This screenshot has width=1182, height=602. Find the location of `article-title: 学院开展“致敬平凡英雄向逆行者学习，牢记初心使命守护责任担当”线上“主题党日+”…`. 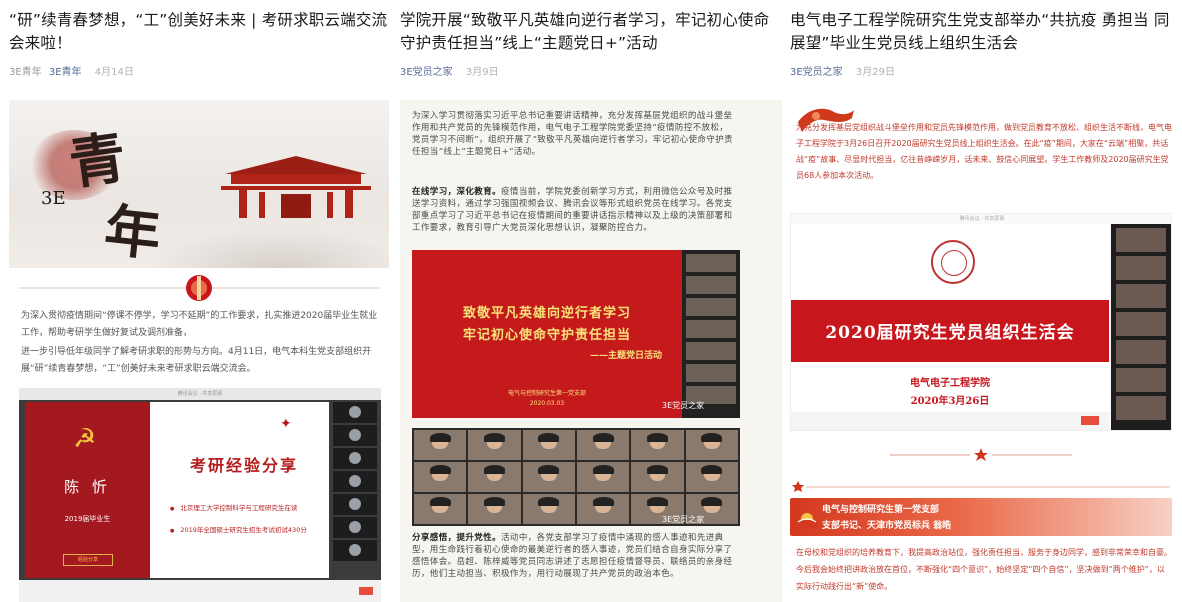

article-title: 学院开展“致敬平凡英雄向逆行者学习，牢记初心使命守护责任担当”线上“主题党日+”… is located at coordinates (591, 33).